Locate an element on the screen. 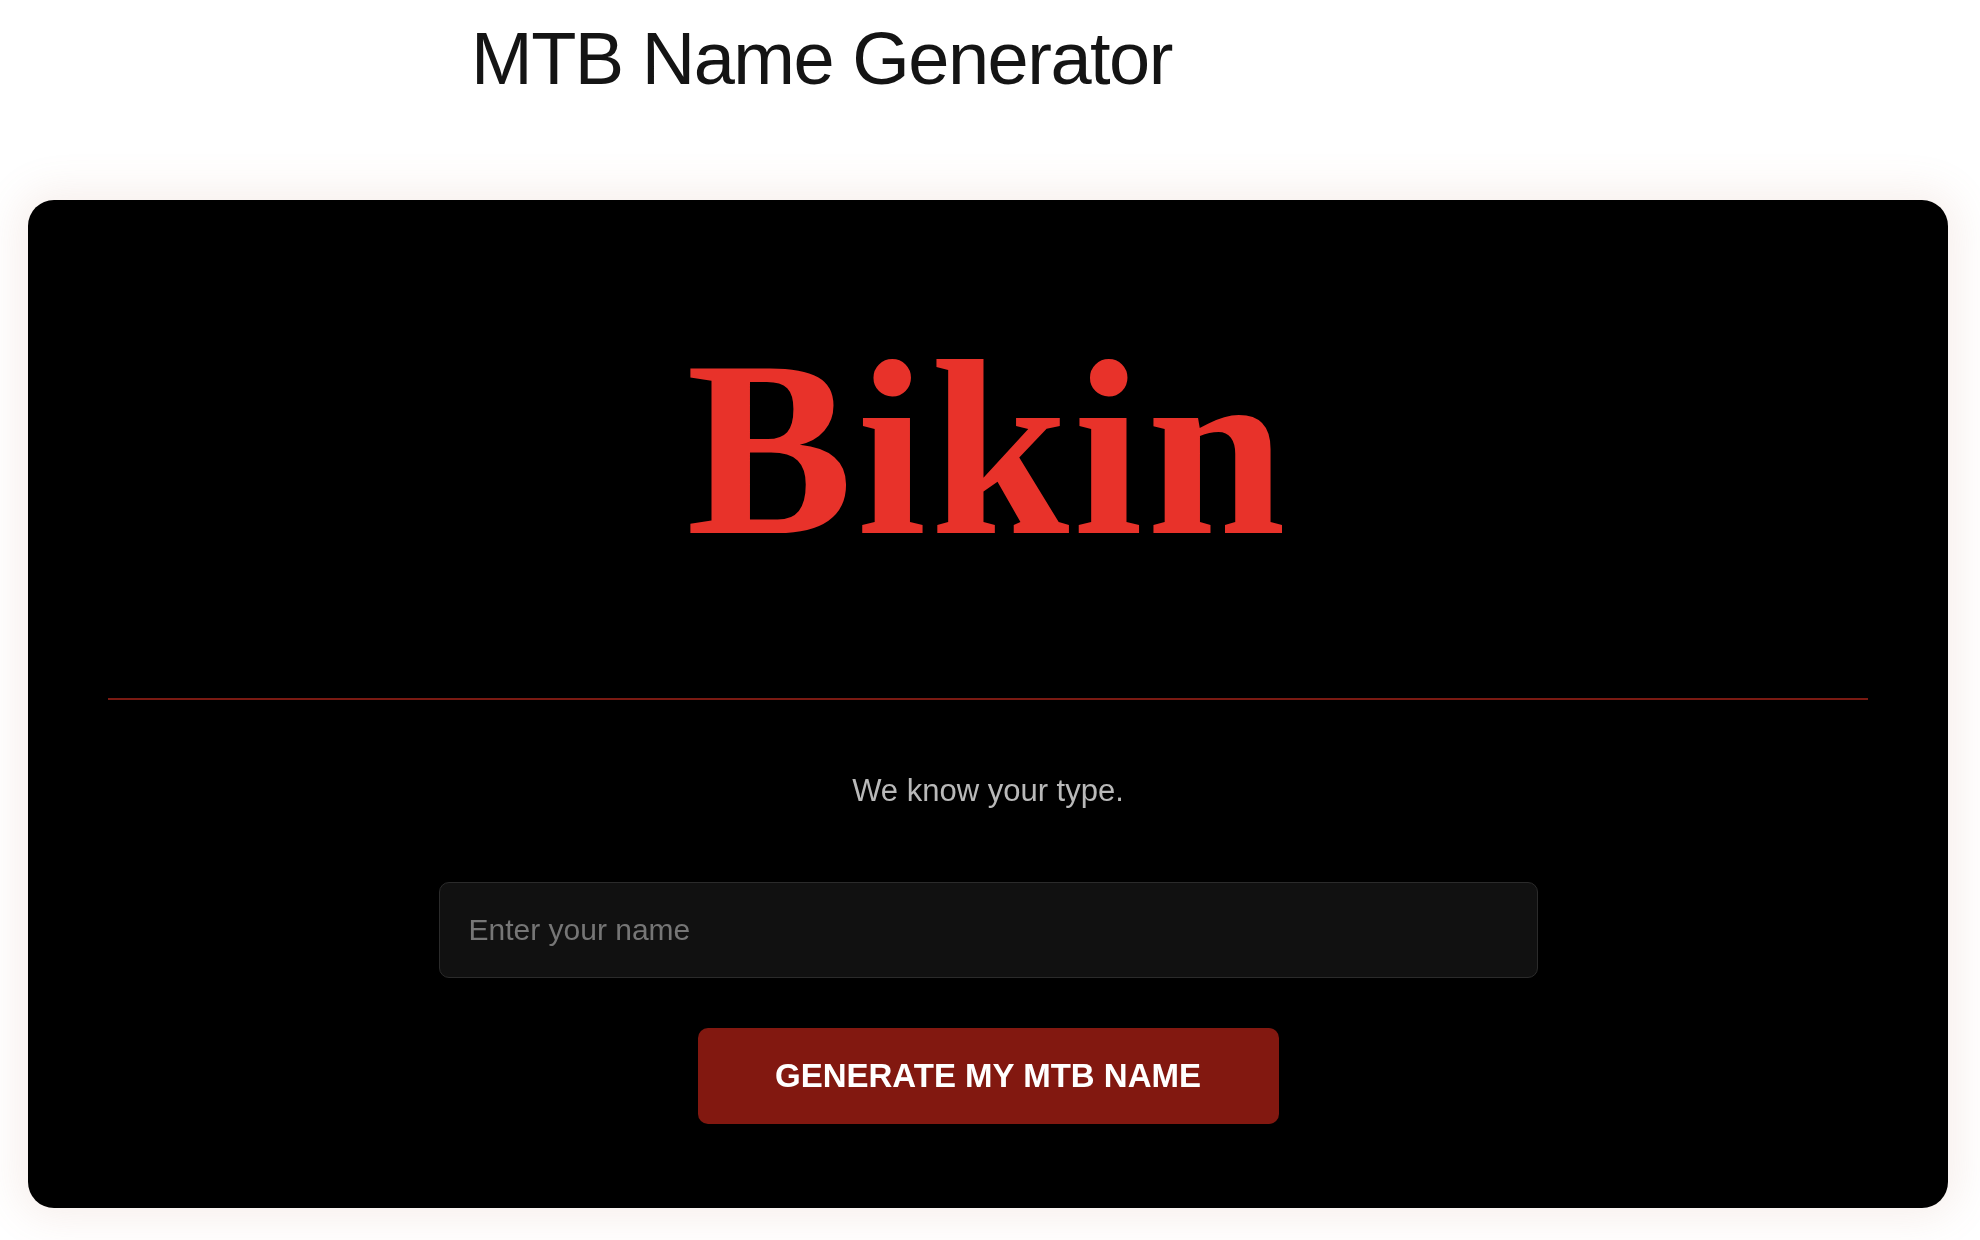 The image size is (1980, 1240). name-input-field: Enter your name is located at coordinates (988, 930).